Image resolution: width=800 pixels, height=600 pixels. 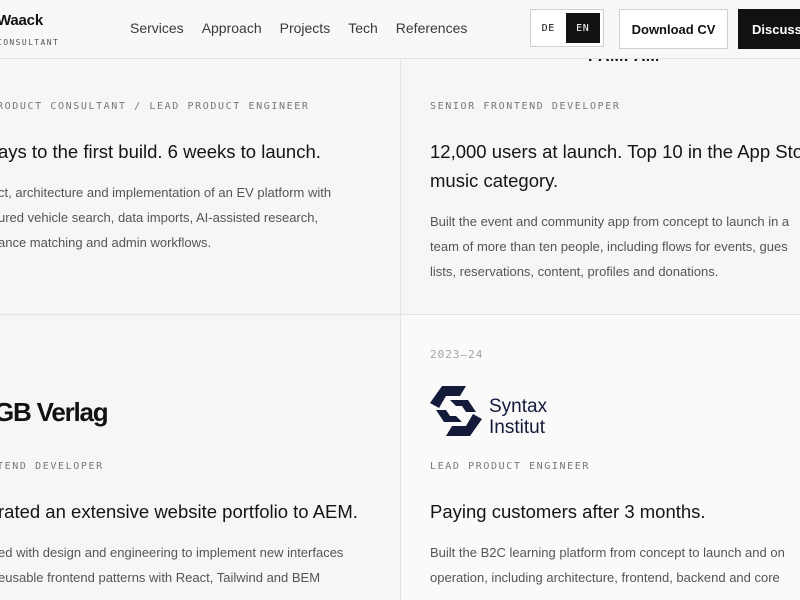 I want to click on project-role: TEND DEVELOPER, so click(x=52, y=466).